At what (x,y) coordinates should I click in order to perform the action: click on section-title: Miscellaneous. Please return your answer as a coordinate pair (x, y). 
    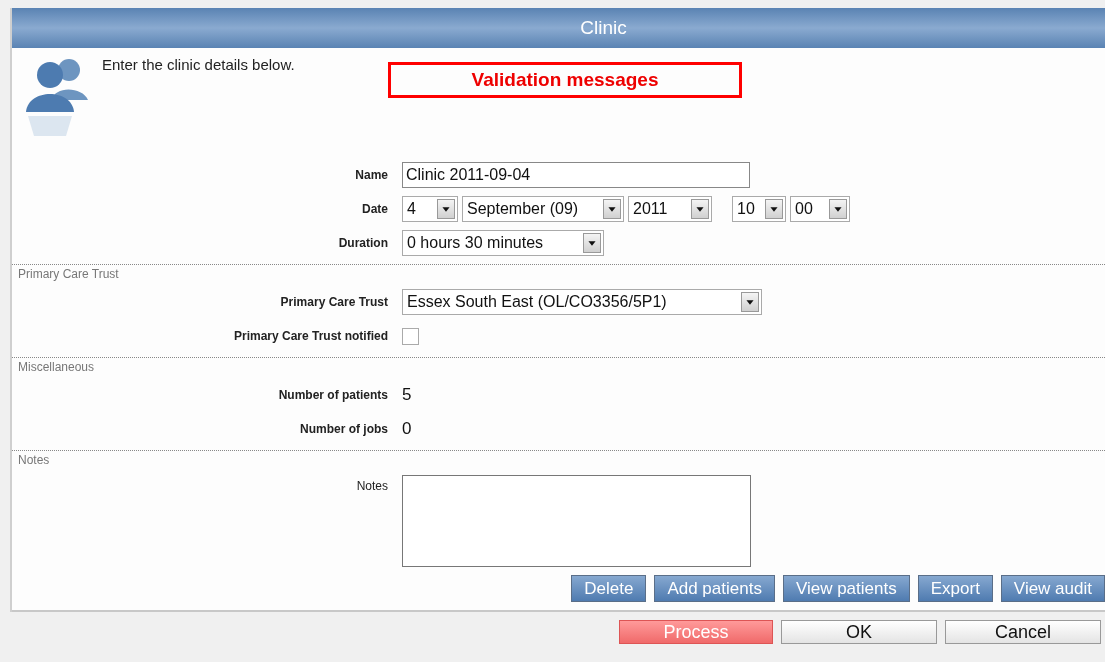
    Looking at the image, I should click on (56, 366).